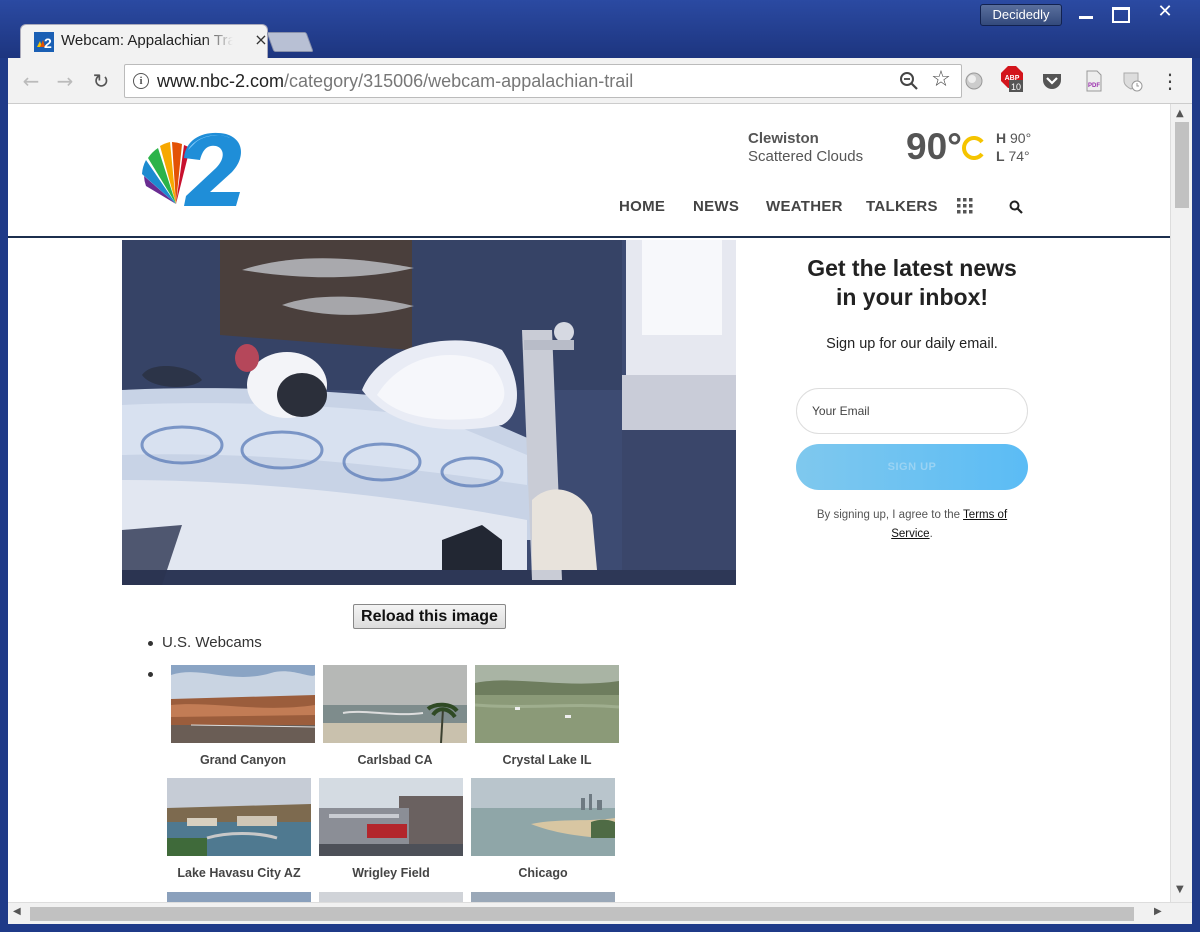  What do you see at coordinates (1016, 207) in the screenshot?
I see `search-icon` at bounding box center [1016, 207].